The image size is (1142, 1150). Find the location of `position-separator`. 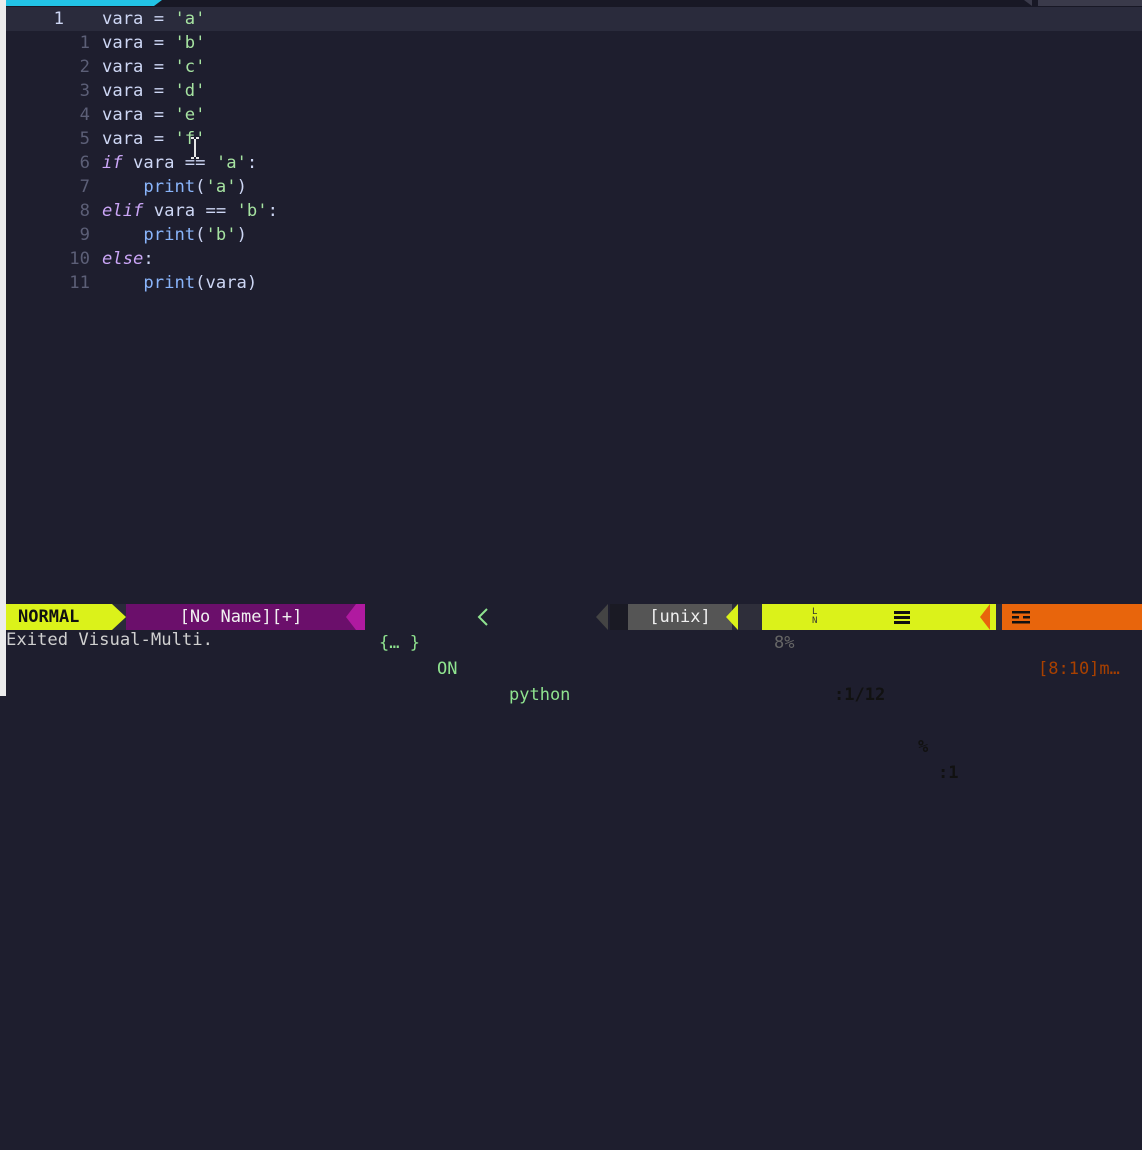

position-separator is located at coordinates (732, 617).